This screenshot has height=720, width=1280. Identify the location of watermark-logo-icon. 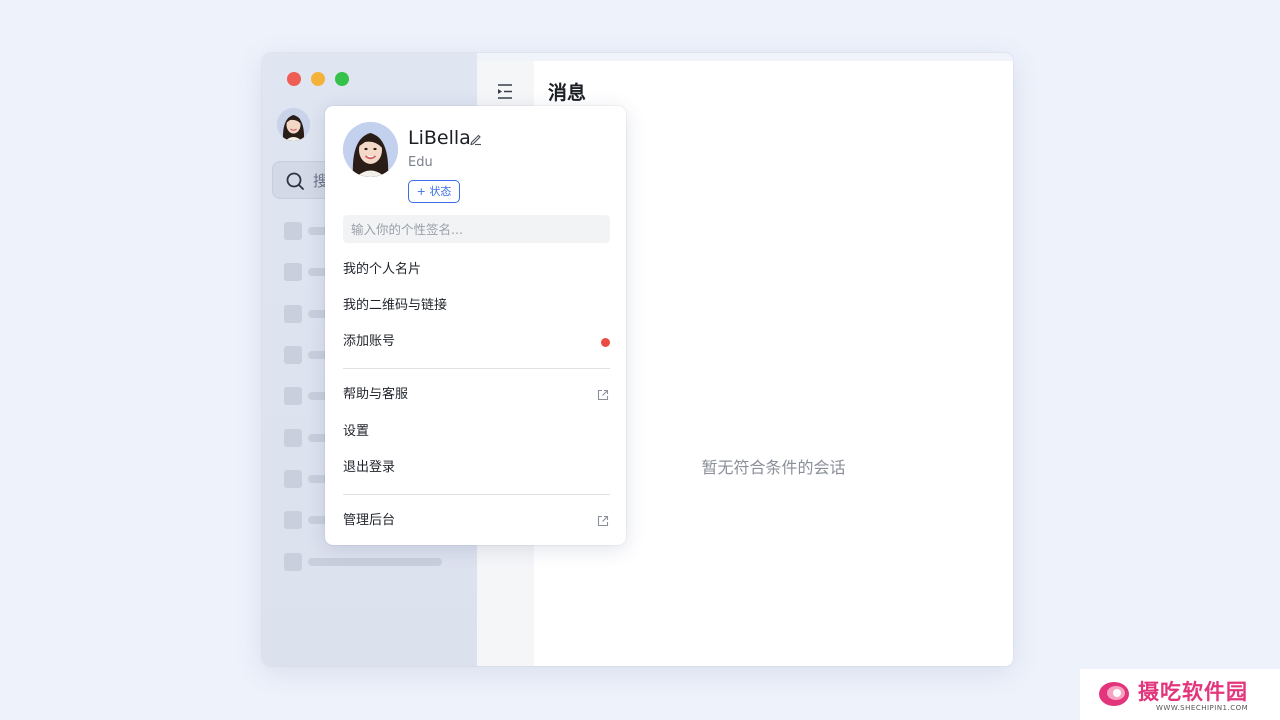
(1114, 694).